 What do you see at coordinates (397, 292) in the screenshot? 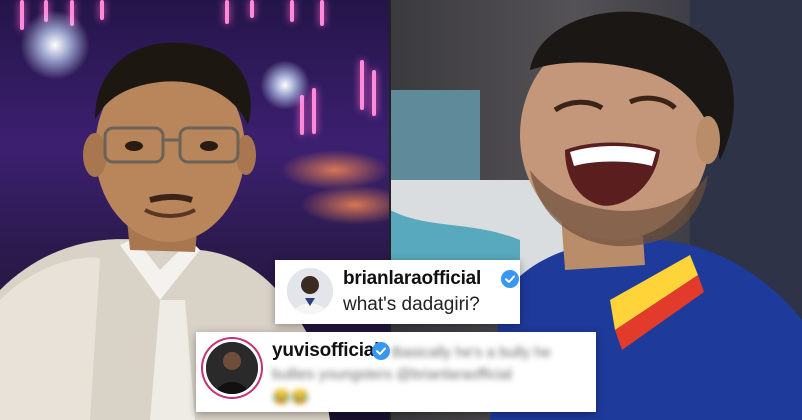
I see `comment-card-brianlara: brianlaraofficial what's dadagiri?` at bounding box center [397, 292].